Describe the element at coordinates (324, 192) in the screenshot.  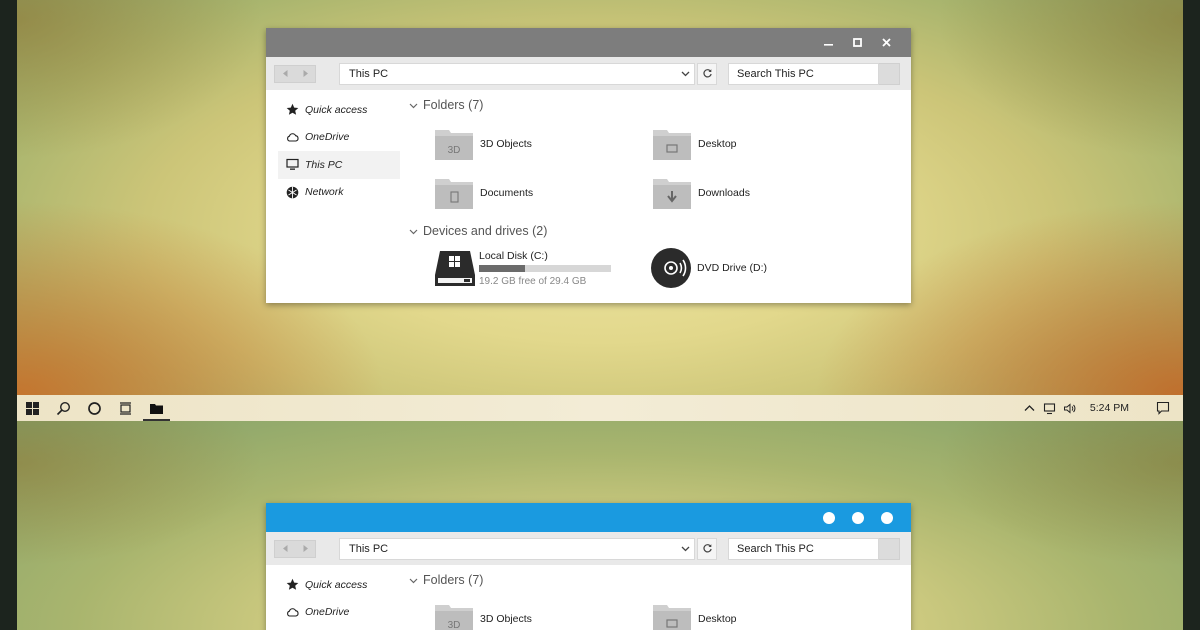
I see `nav-item-label: Network` at that location.